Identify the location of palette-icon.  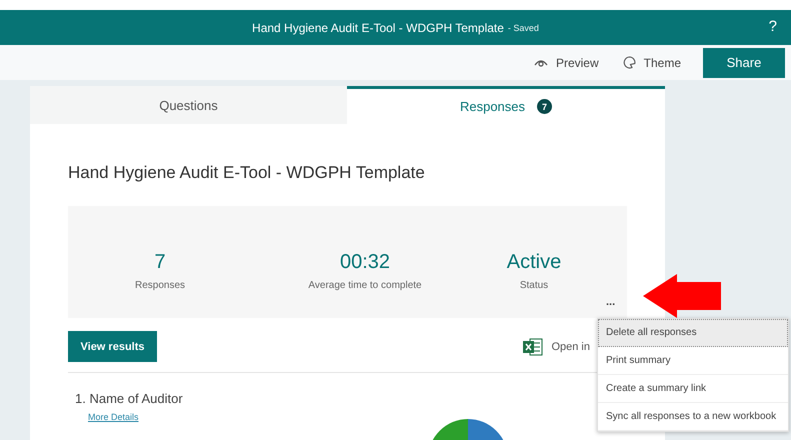
(629, 62).